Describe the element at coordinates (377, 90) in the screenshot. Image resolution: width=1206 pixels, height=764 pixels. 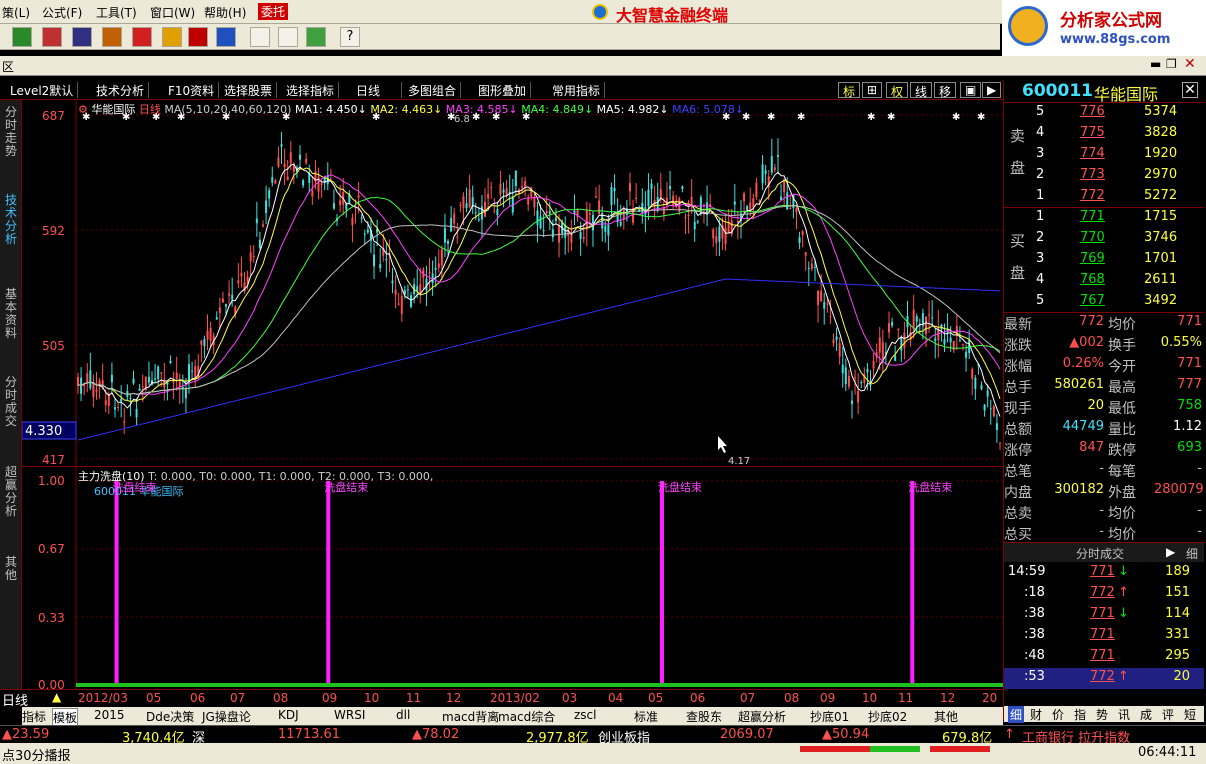
I see `tab-daily: 日线` at that location.